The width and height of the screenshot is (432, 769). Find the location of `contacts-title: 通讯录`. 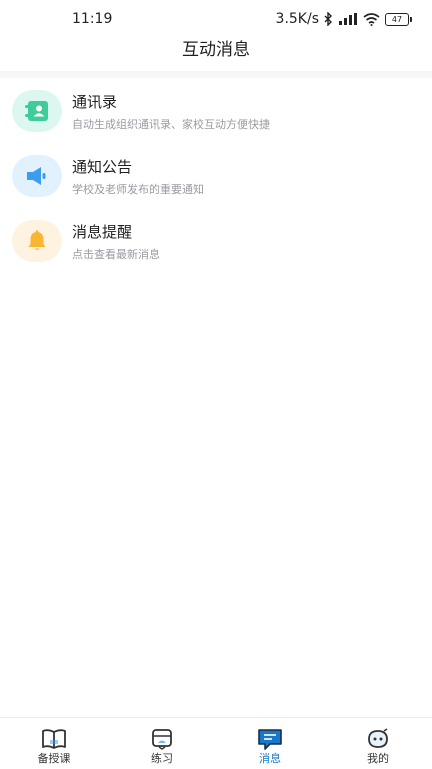

contacts-title: 通讯录 is located at coordinates (95, 102).